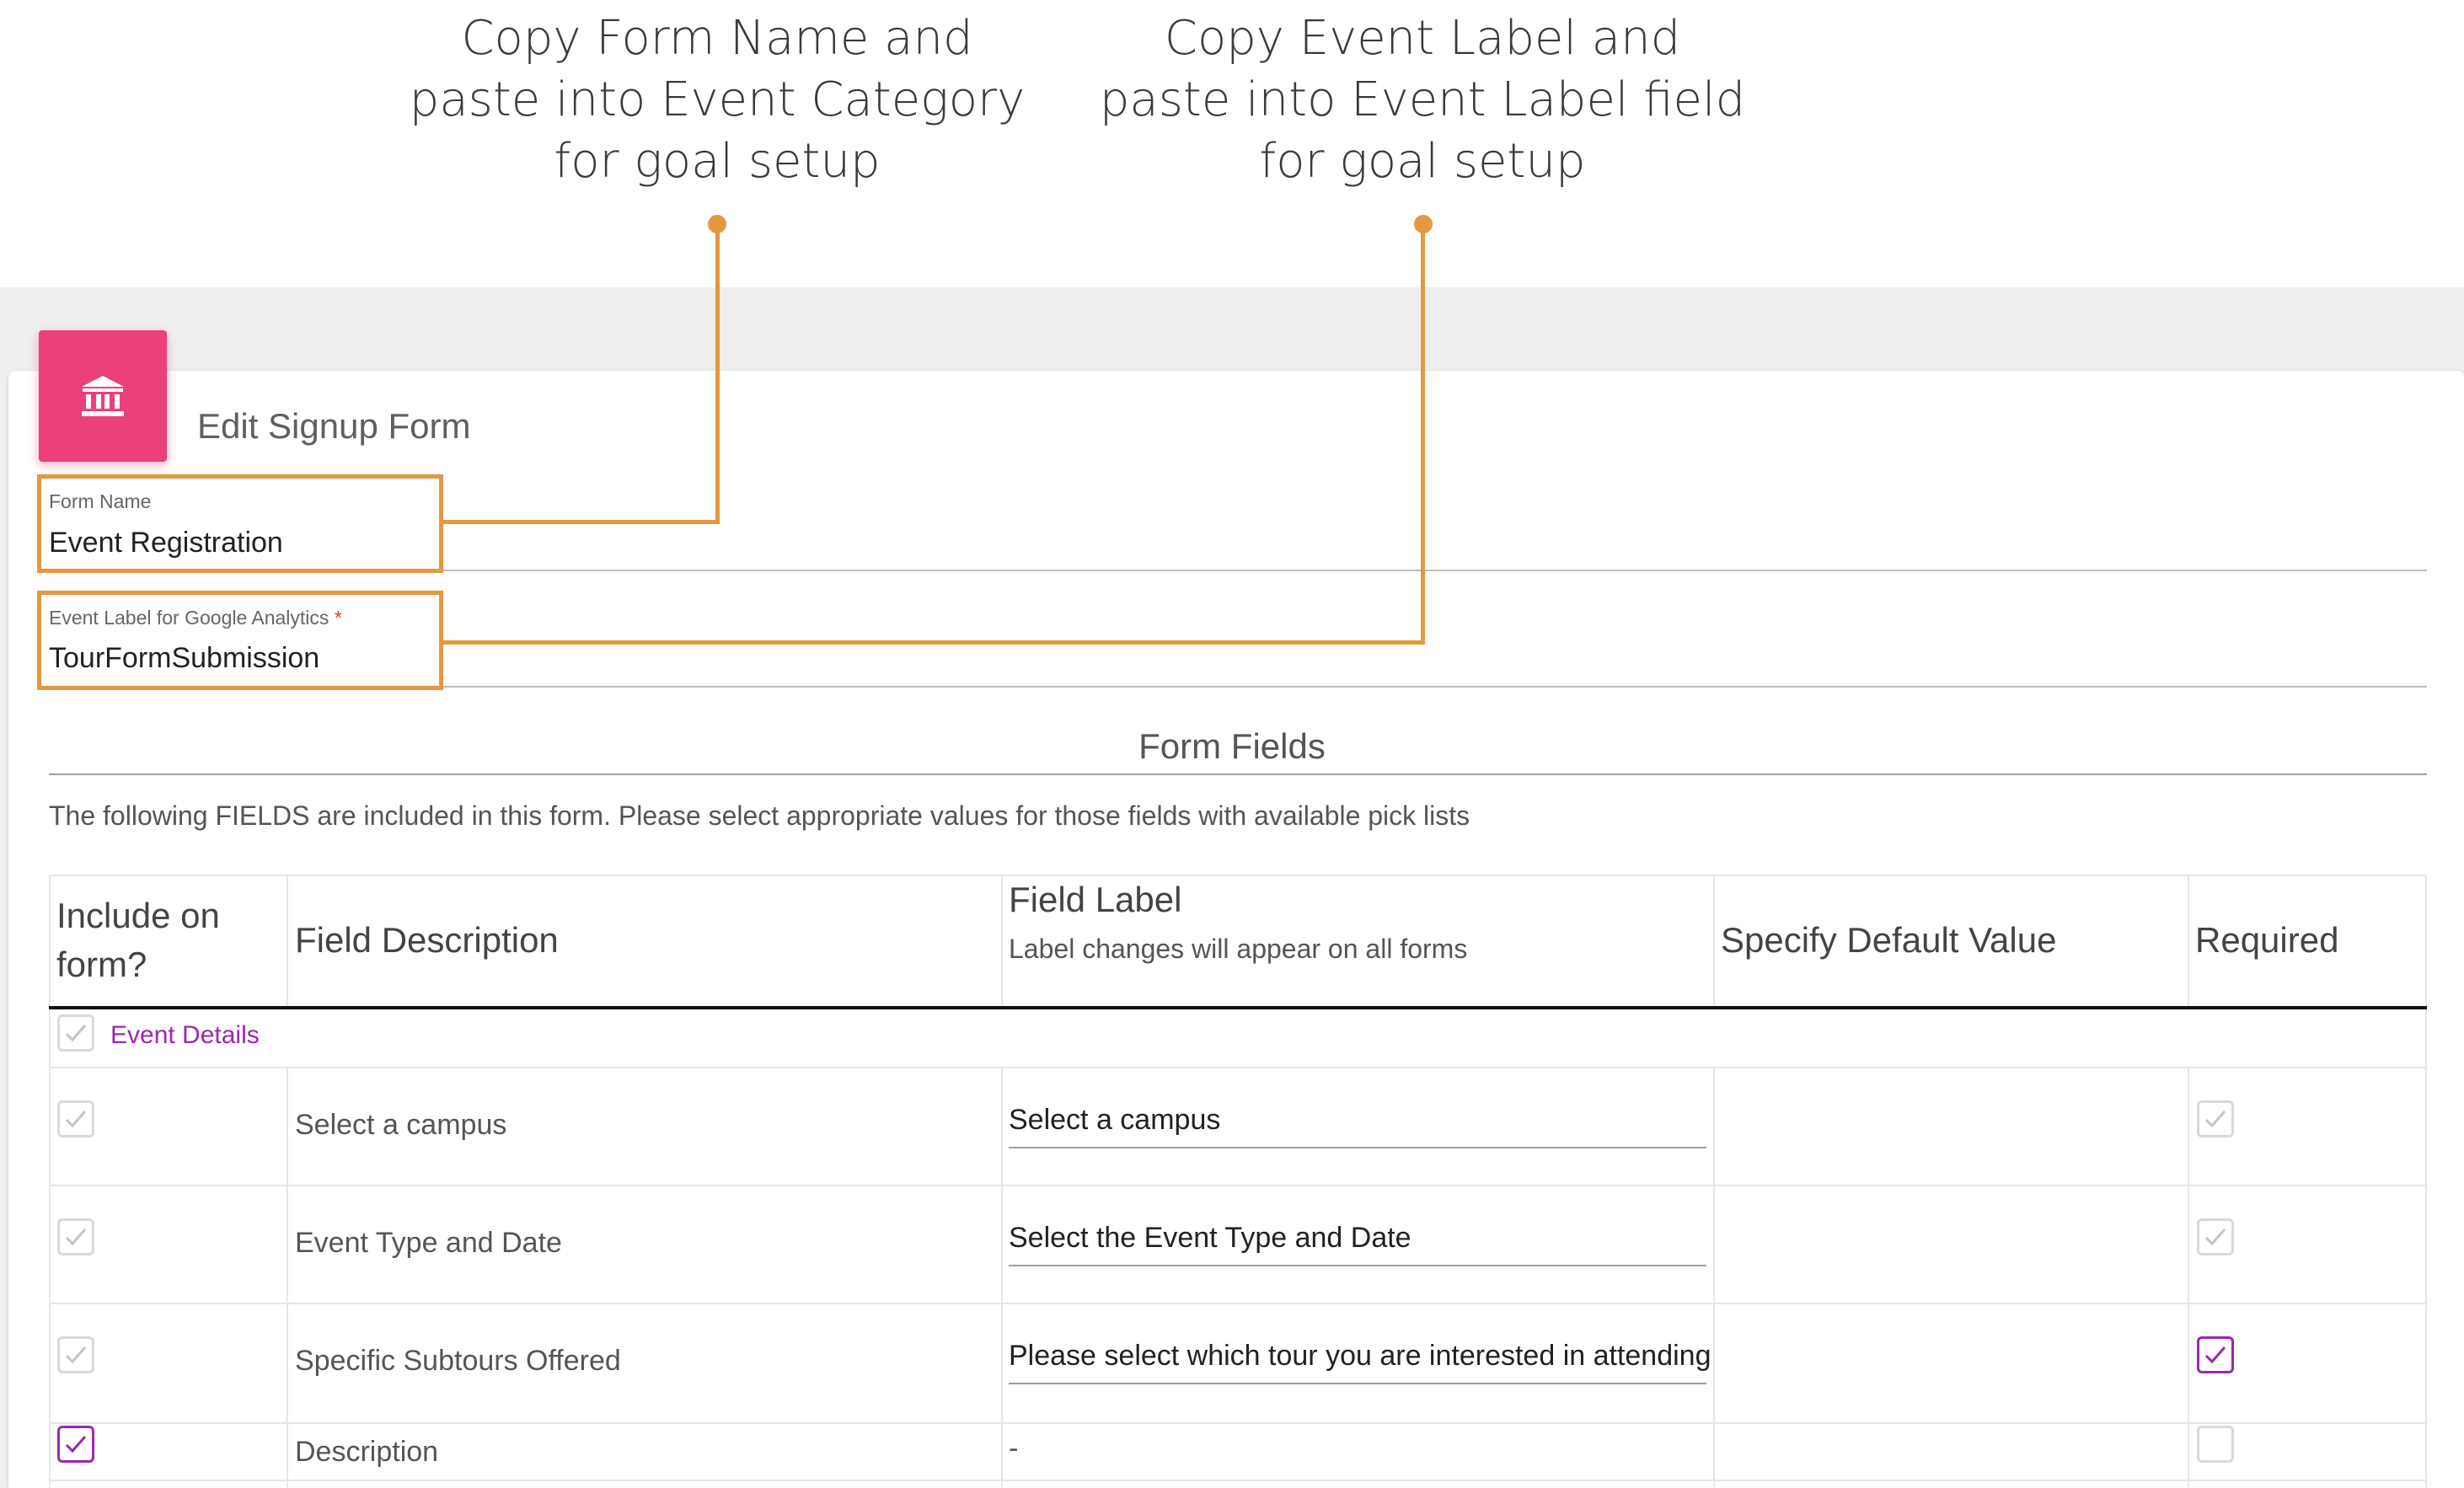 Image resolution: width=2464 pixels, height=1488 pixels. I want to click on col-header-include: Include on form?, so click(138, 940).